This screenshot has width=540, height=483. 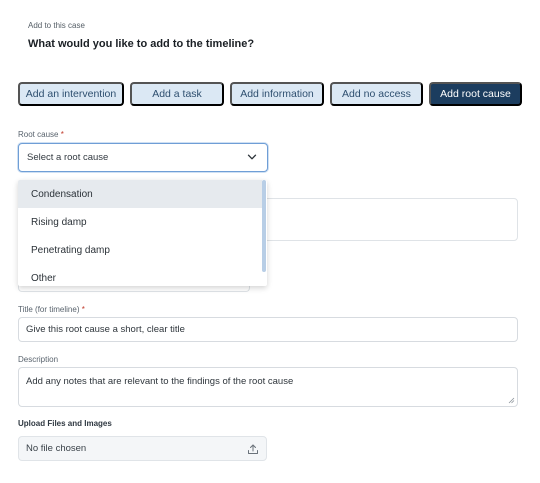 What do you see at coordinates (49, 309) in the screenshot?
I see `title-label-text: Title (for timeline)` at bounding box center [49, 309].